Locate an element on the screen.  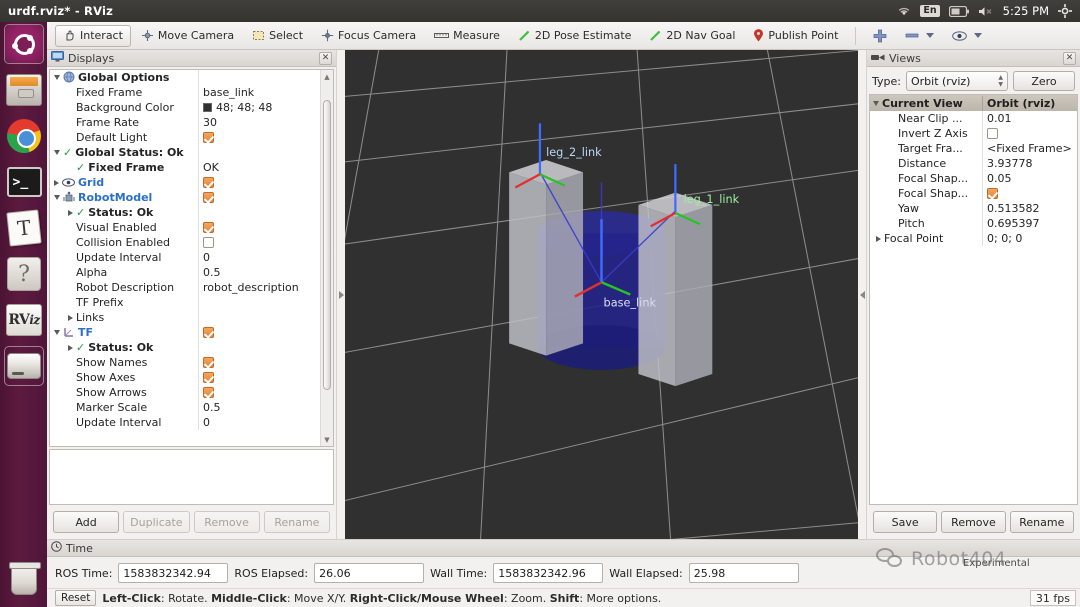
property-value: base_link is located at coordinates (259, 92).